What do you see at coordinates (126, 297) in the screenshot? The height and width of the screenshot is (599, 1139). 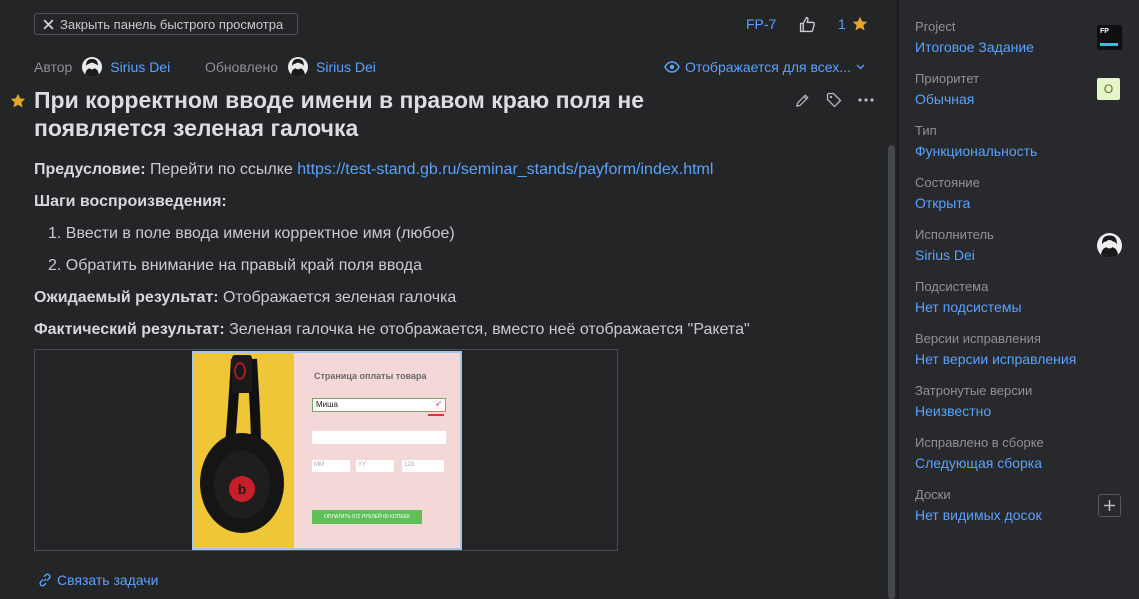 I see `expected-label: Ожидаемый результат:` at bounding box center [126, 297].